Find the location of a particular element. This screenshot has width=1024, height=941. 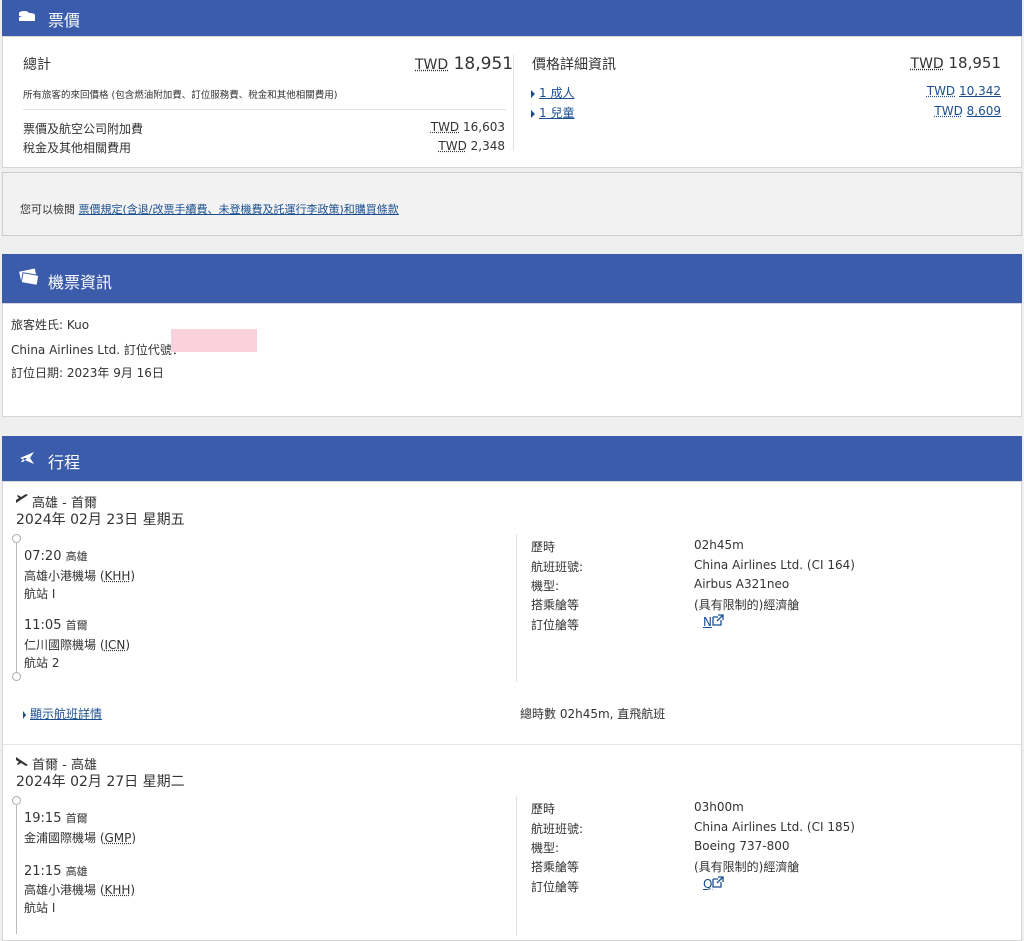

booking-code-redacted is located at coordinates (214, 340).